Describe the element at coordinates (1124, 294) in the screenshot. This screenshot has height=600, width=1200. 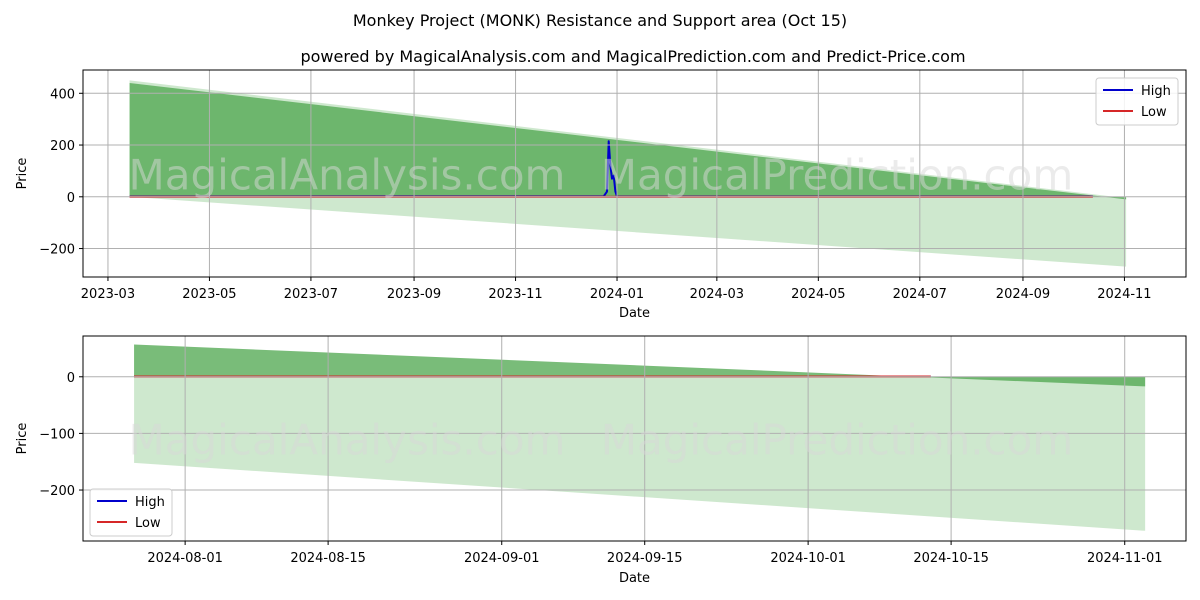
I see `x-tick-label: 2024-11` at that location.